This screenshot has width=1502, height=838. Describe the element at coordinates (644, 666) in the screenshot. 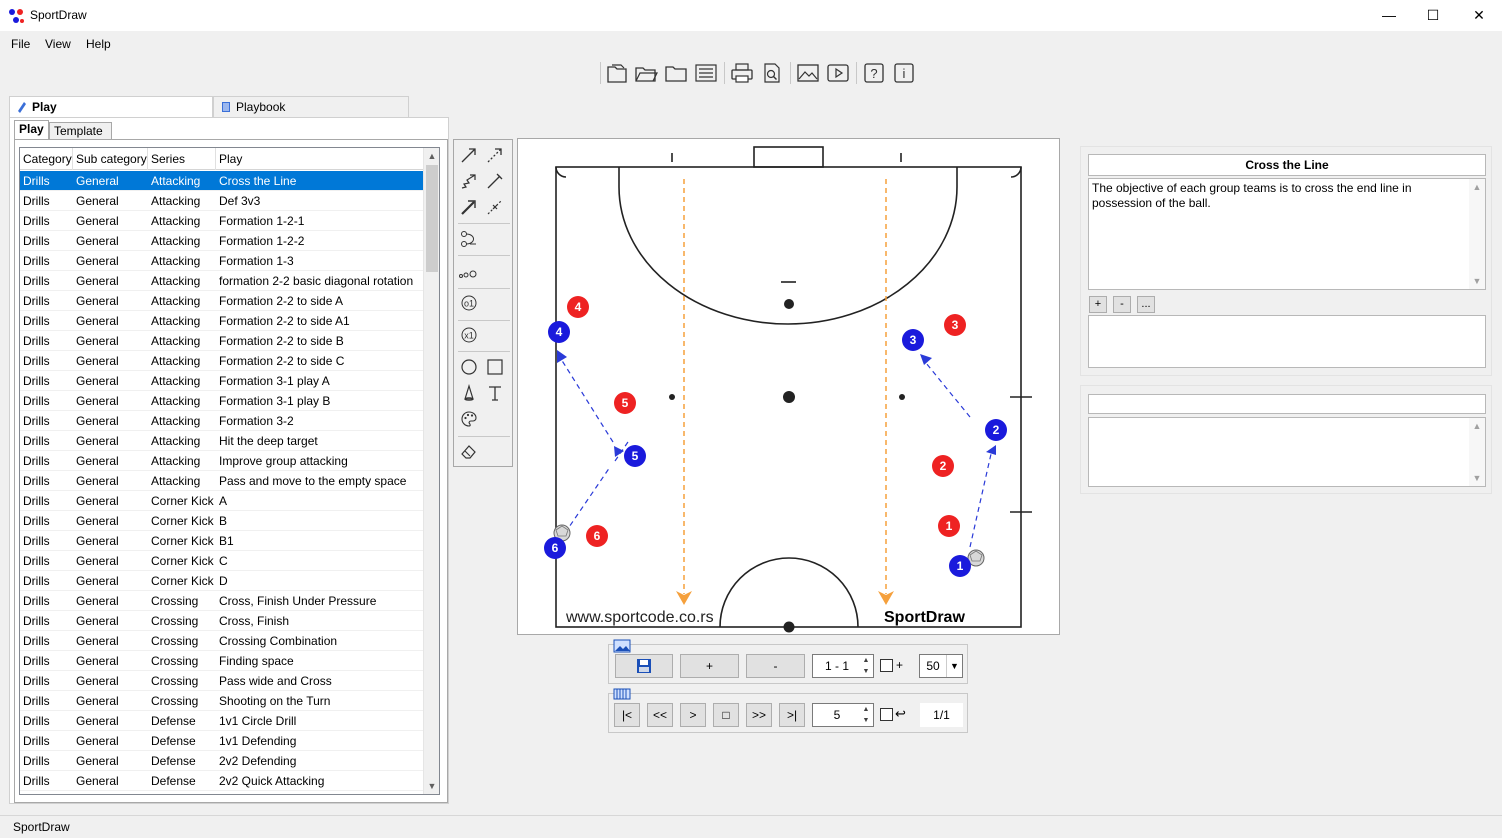

I see `save-frame-button` at that location.